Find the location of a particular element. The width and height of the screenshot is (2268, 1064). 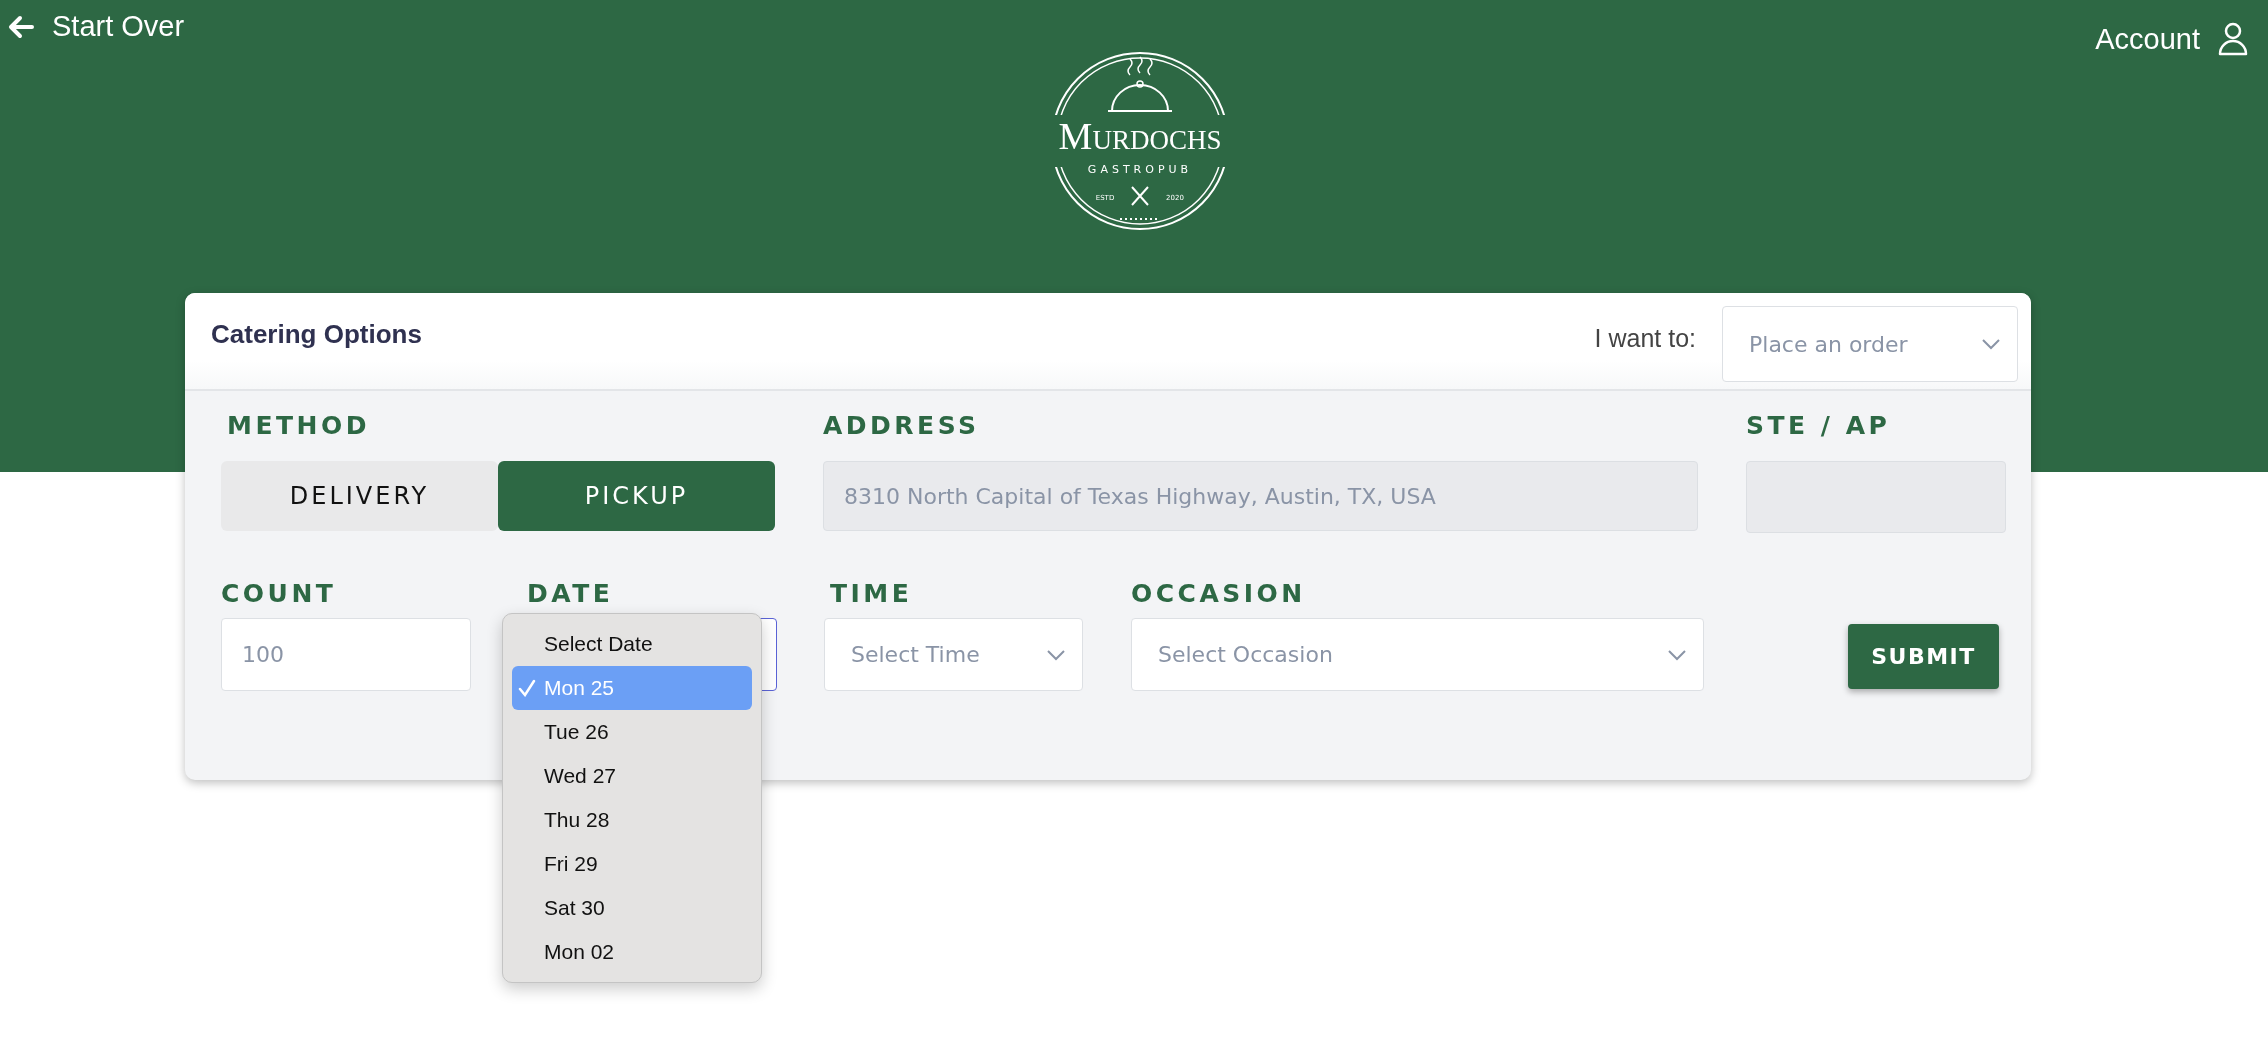

occasion-label: OCCASION is located at coordinates (1219, 594).